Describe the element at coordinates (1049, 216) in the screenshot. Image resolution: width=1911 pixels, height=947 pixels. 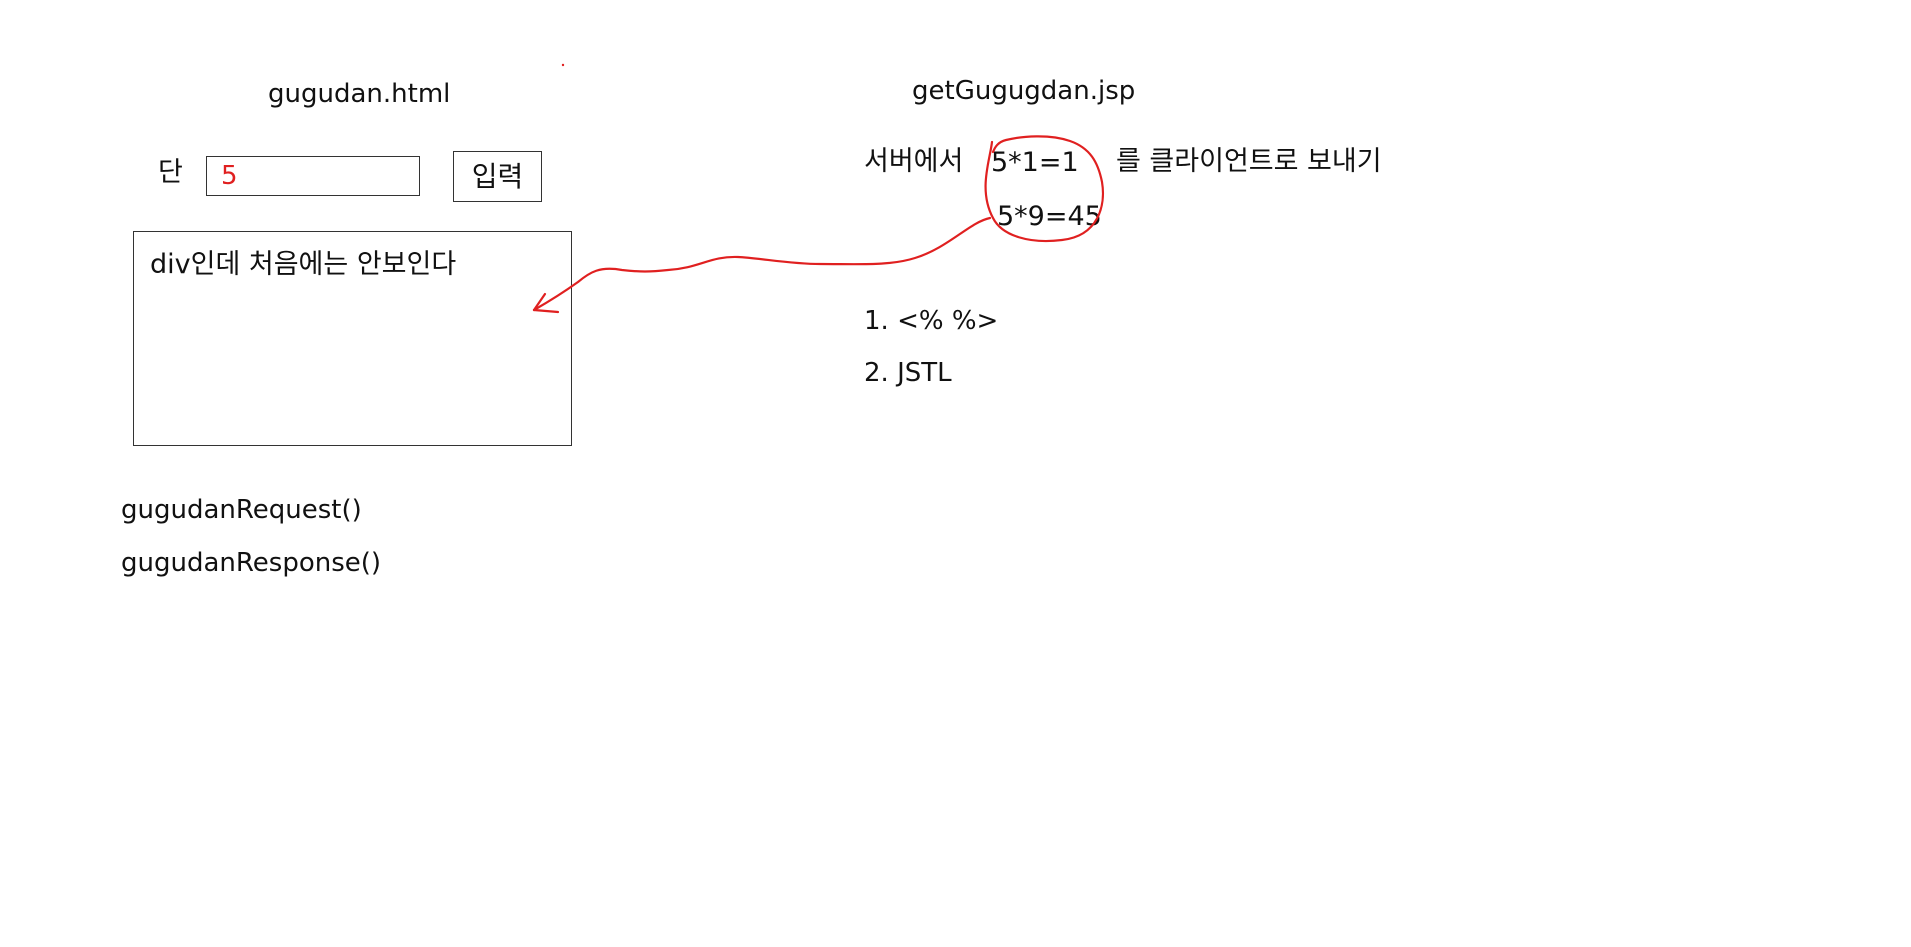
I see `expression-last: 5*9=45` at that location.